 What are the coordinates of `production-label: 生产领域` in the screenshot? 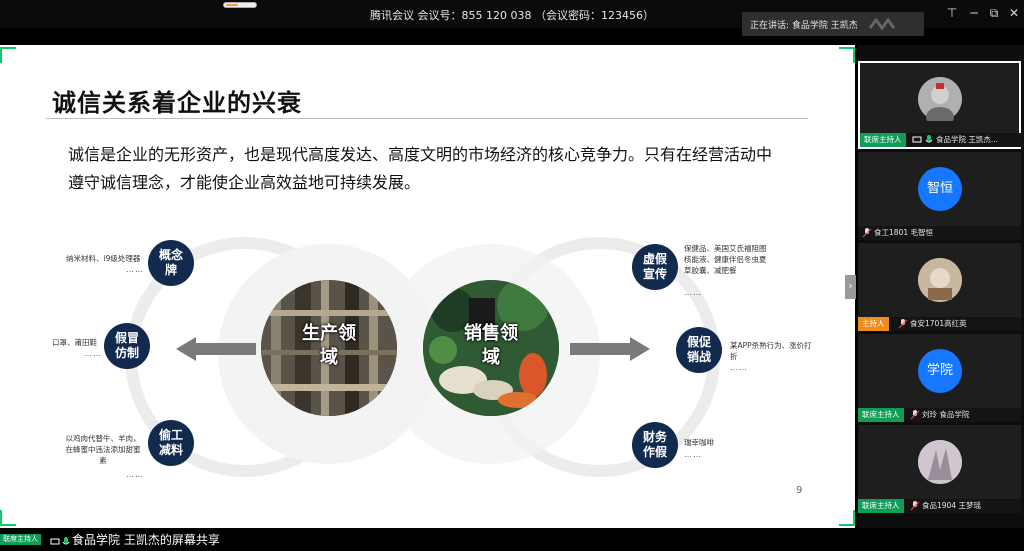 It's located at (329, 345).